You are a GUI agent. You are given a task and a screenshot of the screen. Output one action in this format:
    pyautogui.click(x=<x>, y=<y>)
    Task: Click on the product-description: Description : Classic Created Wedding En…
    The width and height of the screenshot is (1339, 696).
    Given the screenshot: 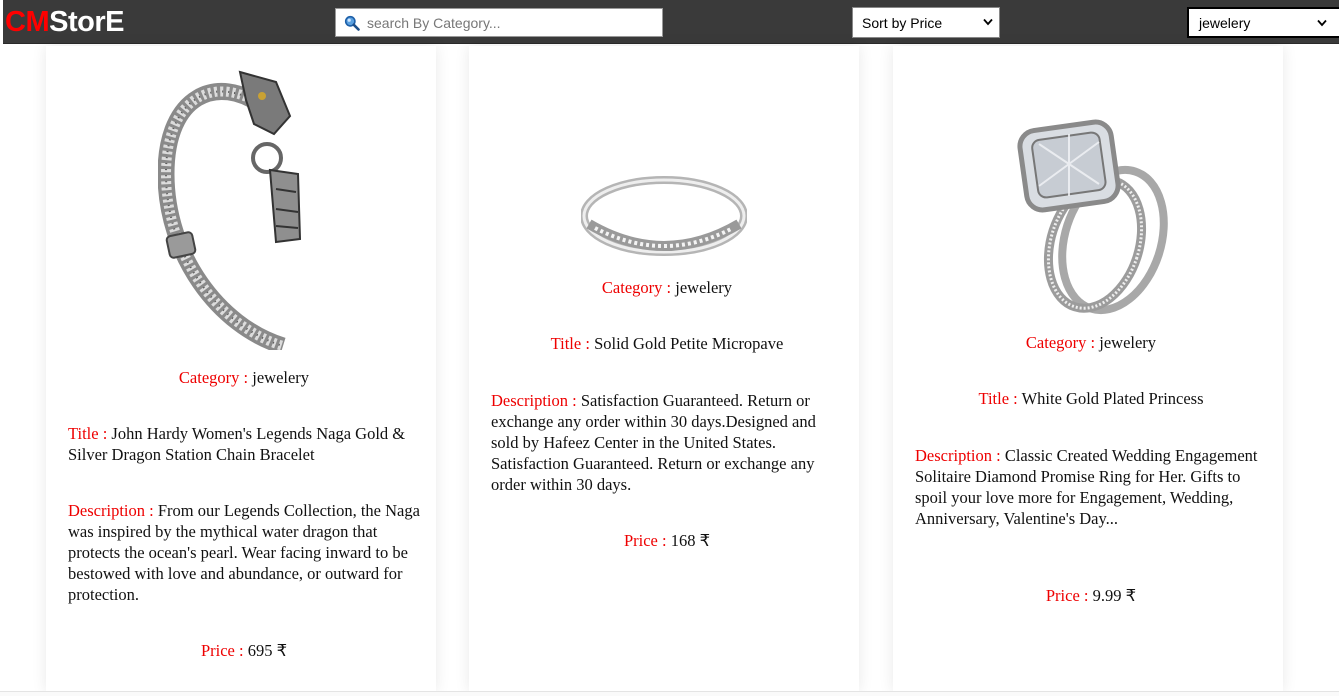 What is the action you would take?
    pyautogui.click(x=1091, y=487)
    